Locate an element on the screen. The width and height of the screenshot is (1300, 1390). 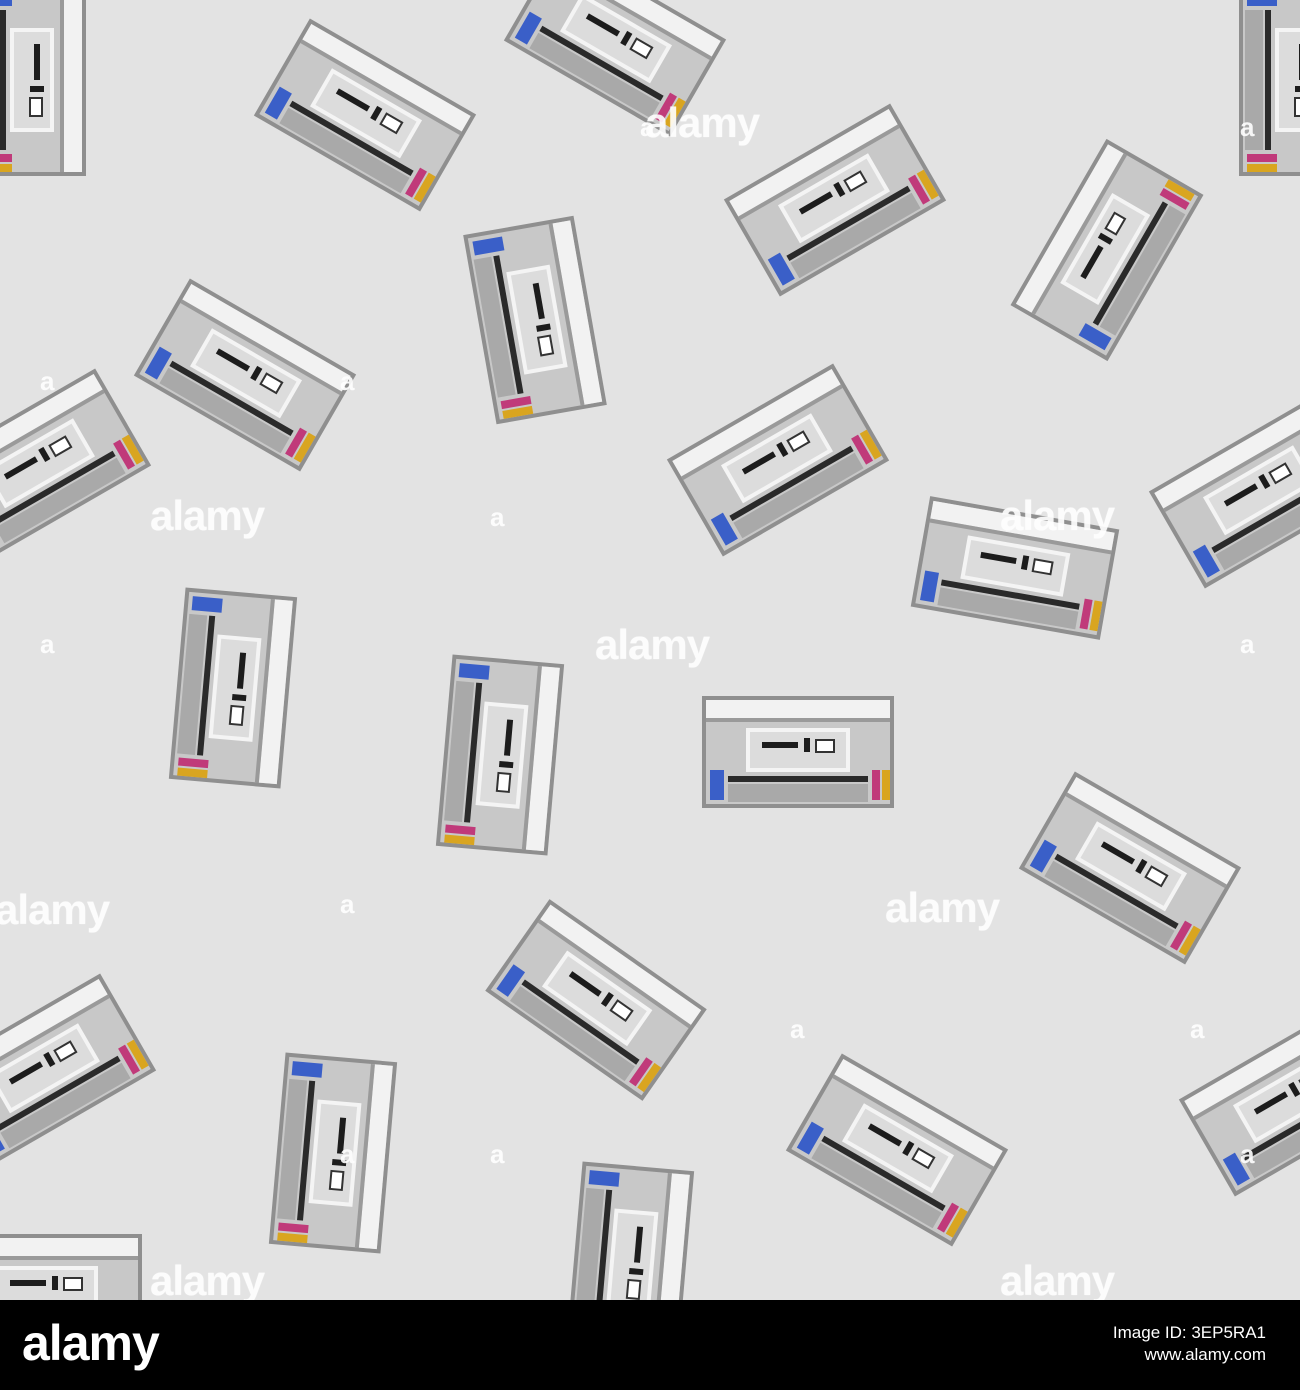
image-id-text: Image ID: 3EP5RA1 is located at coordinates (1189, 1332).